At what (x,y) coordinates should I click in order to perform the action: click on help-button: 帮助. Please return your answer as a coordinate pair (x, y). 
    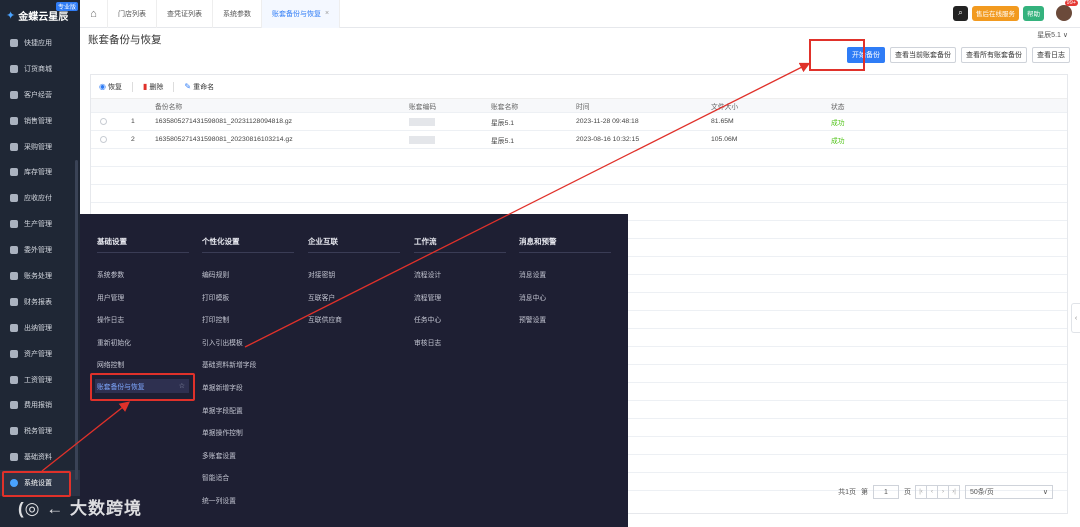
    Looking at the image, I should click on (1033, 13).